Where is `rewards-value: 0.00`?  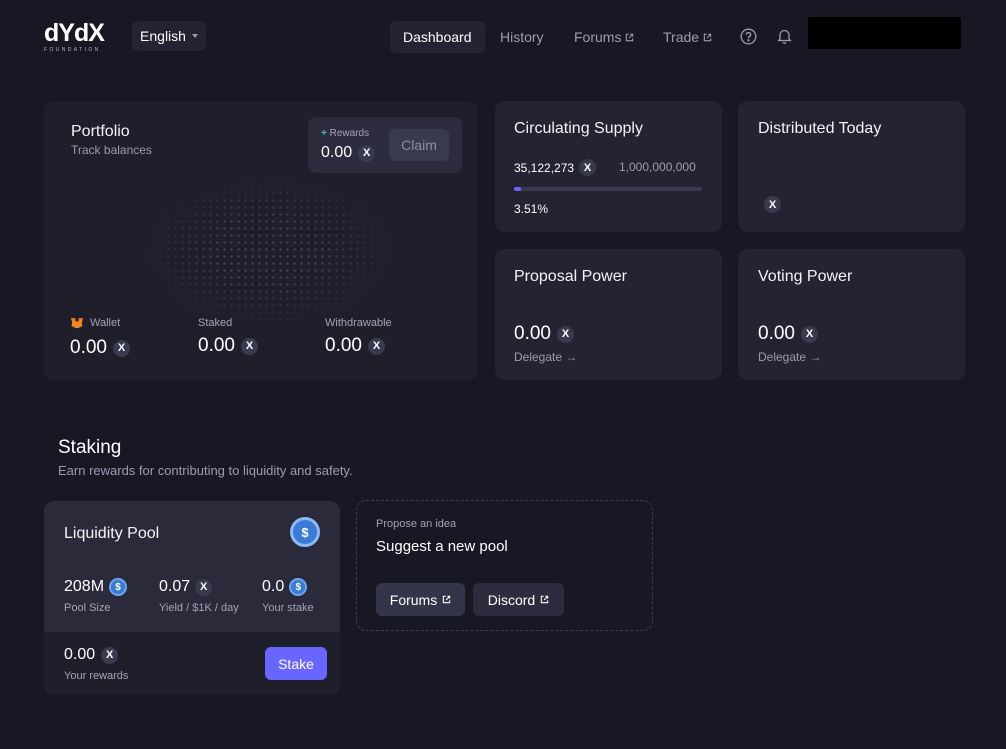 rewards-value: 0.00 is located at coordinates (337, 152).